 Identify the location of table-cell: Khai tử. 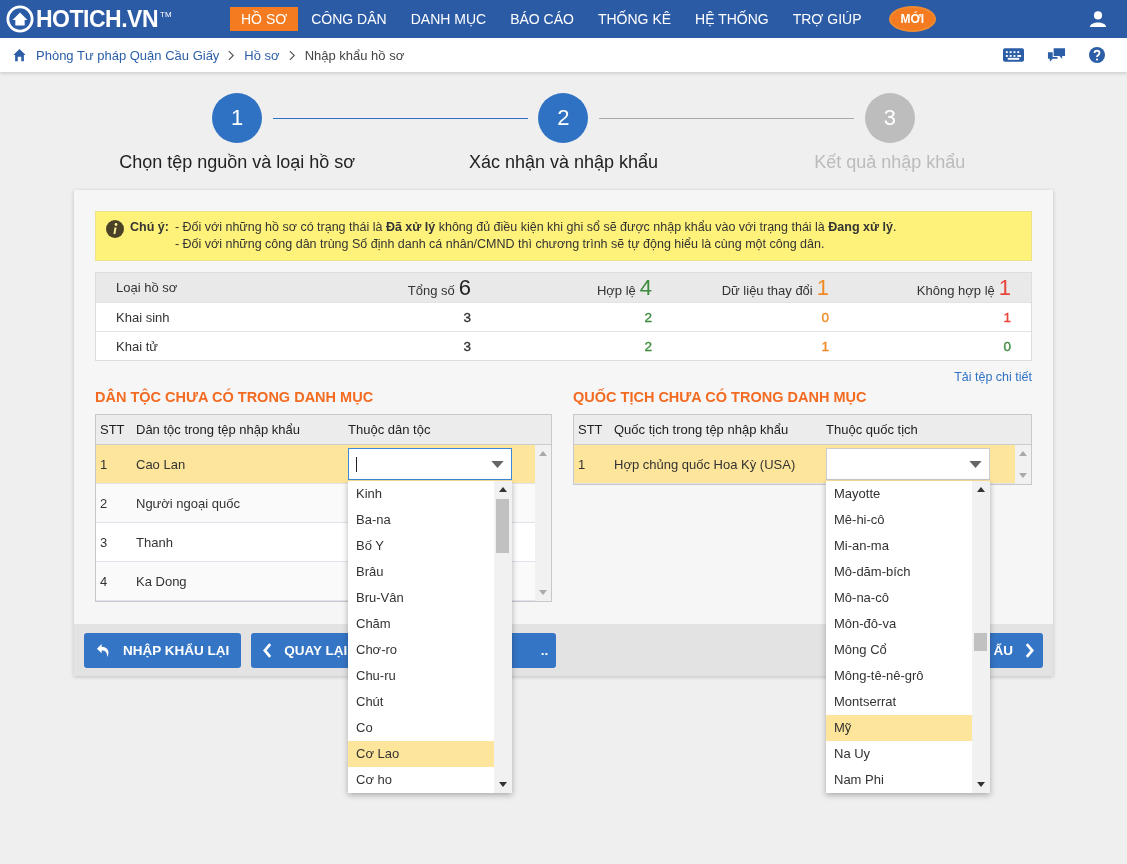
(137, 346).